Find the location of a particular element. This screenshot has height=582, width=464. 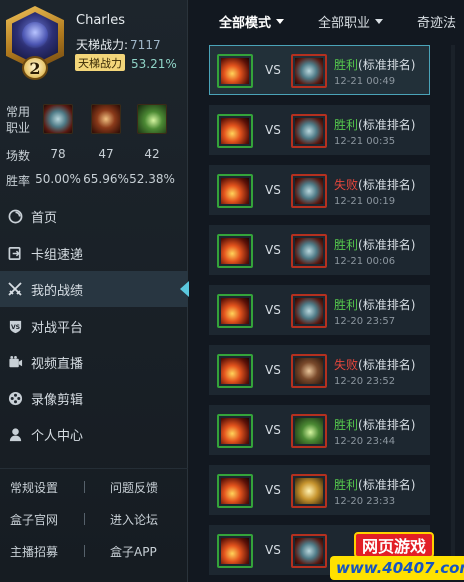

watermark-url: www.40407.com is located at coordinates (397, 568).